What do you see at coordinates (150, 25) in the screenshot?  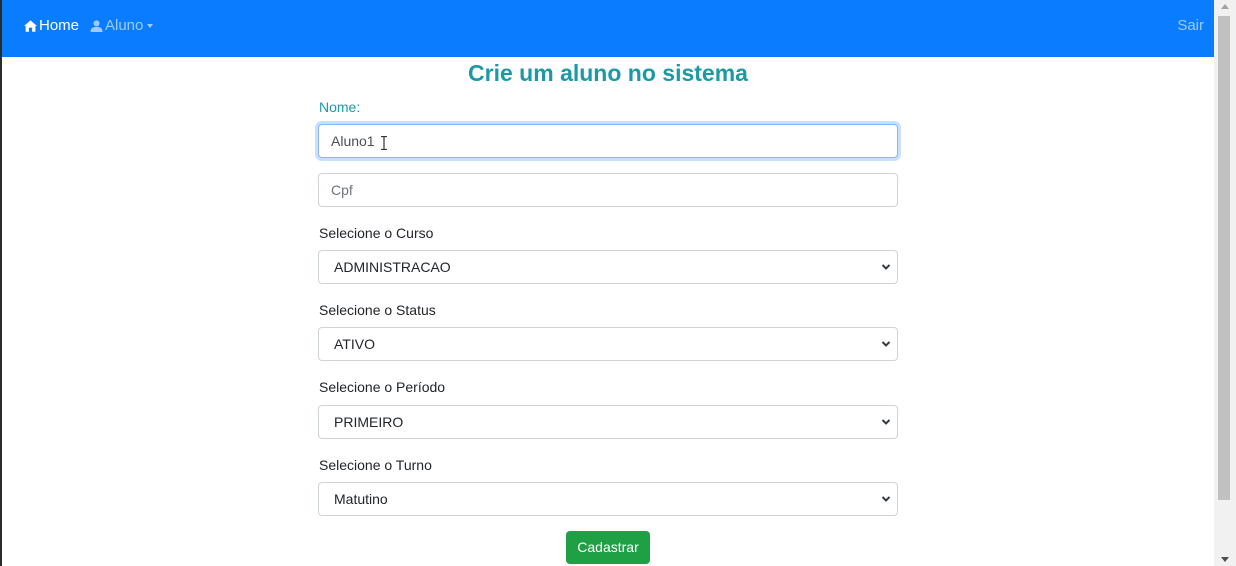 I see `caret-down-icon` at bounding box center [150, 25].